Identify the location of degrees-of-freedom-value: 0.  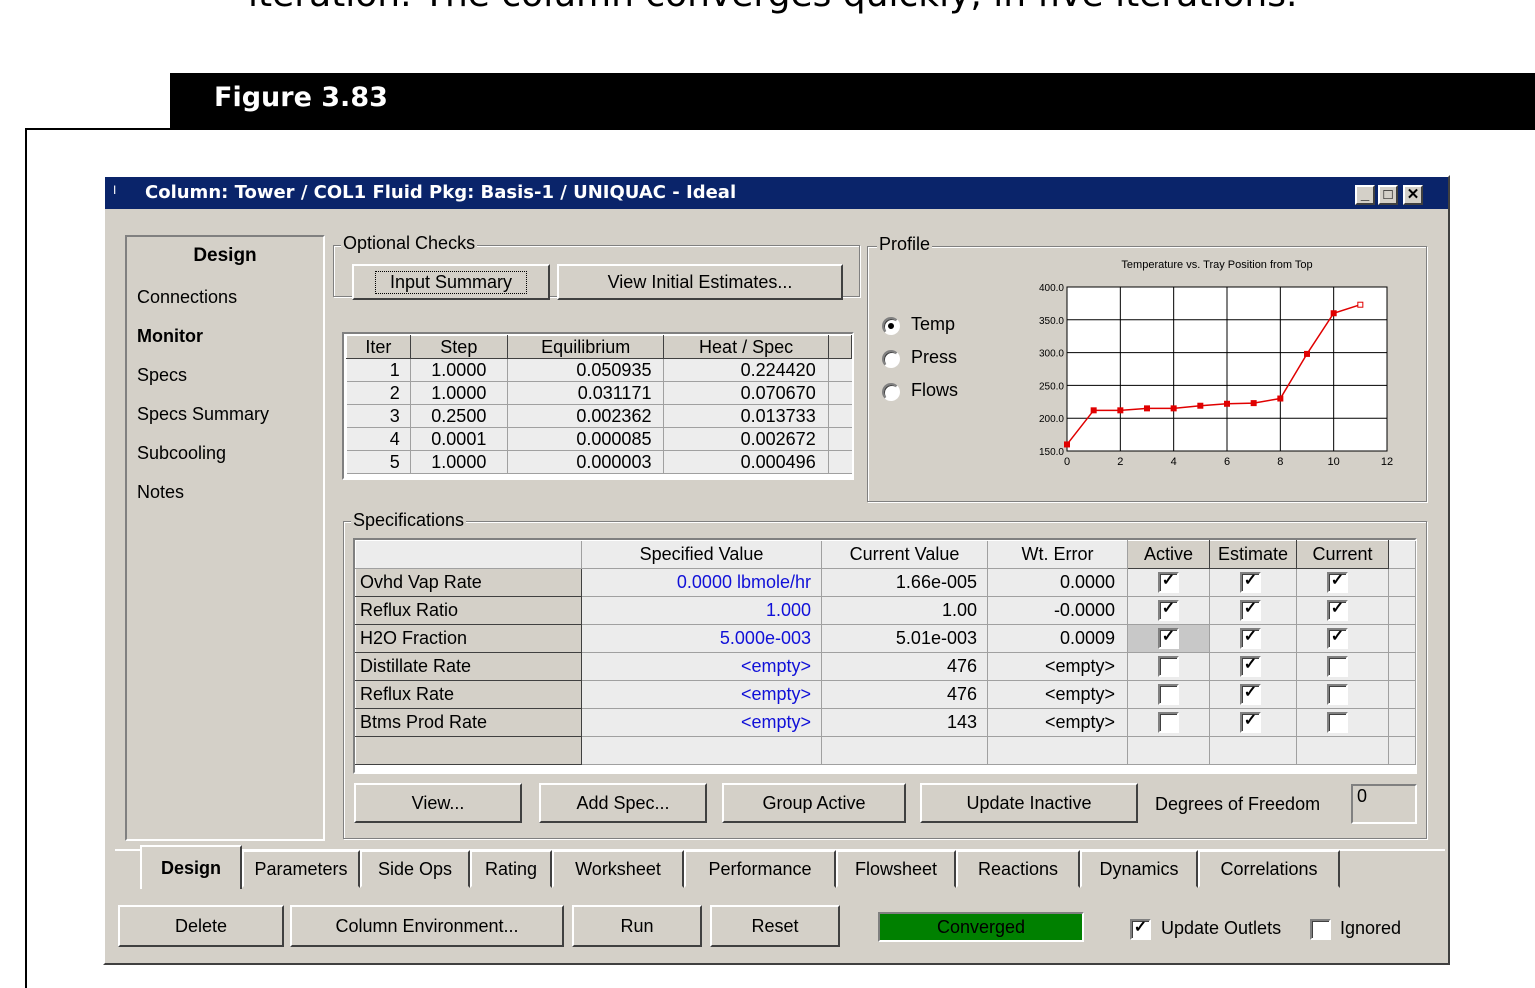
(1384, 804).